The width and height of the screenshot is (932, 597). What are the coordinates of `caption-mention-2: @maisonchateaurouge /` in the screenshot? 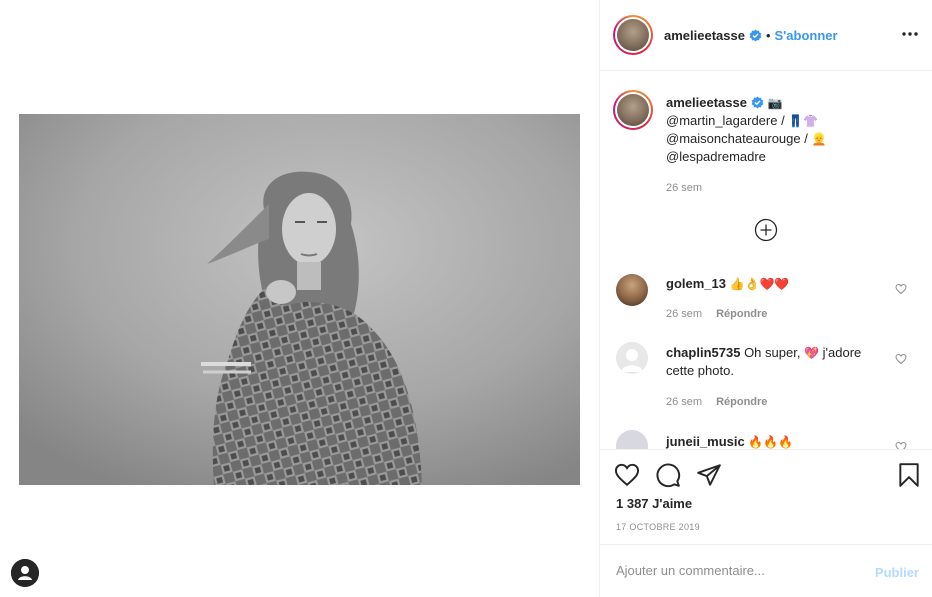 It's located at (737, 138).